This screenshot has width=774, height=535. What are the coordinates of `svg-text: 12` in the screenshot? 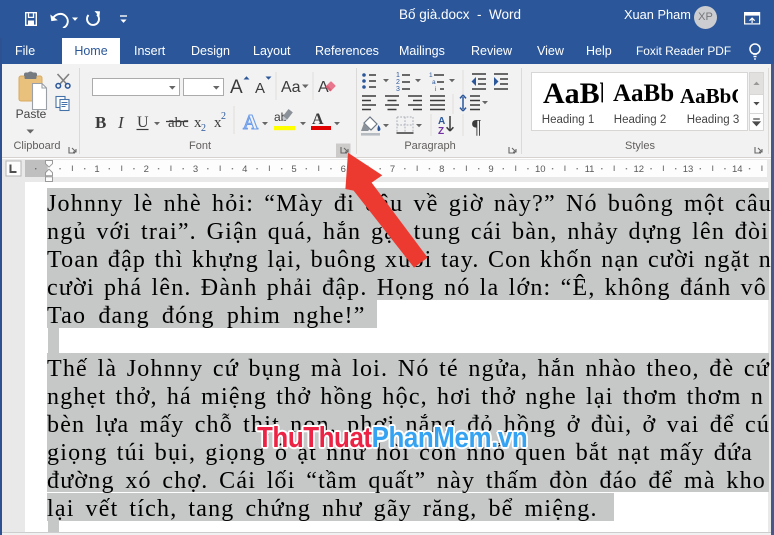 It's located at (638, 169).